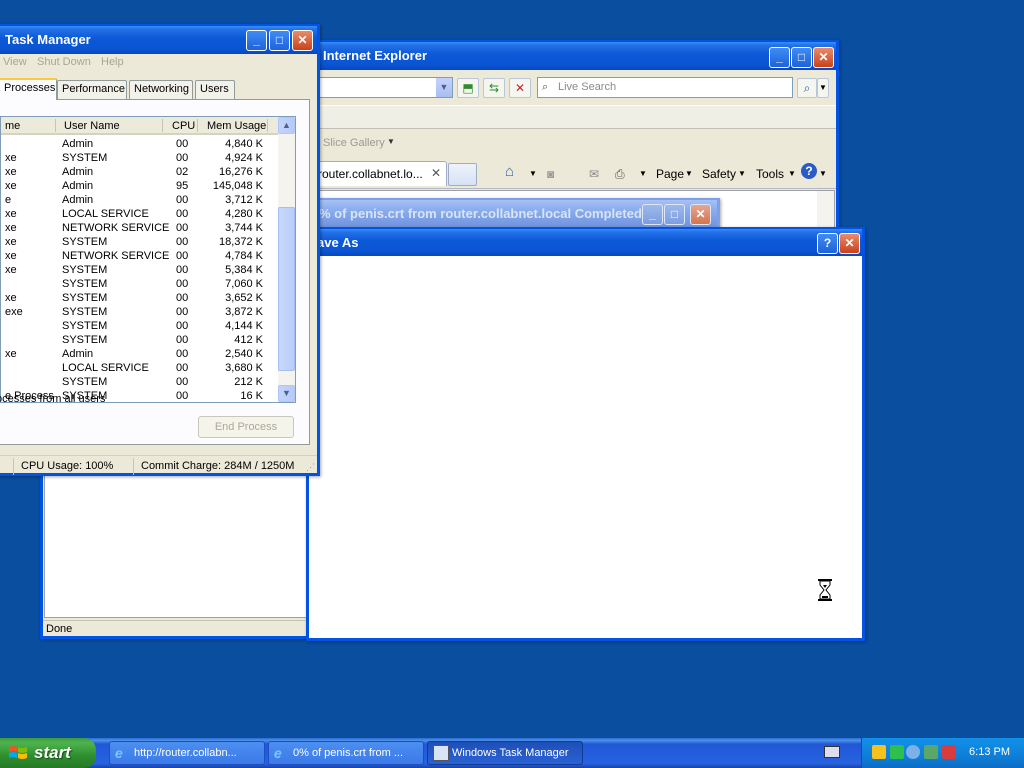 Image resolution: width=1024 pixels, height=768 pixels. Describe the element at coordinates (823, 173) in the screenshot. I see `help-chevron-icon: ▼` at that location.